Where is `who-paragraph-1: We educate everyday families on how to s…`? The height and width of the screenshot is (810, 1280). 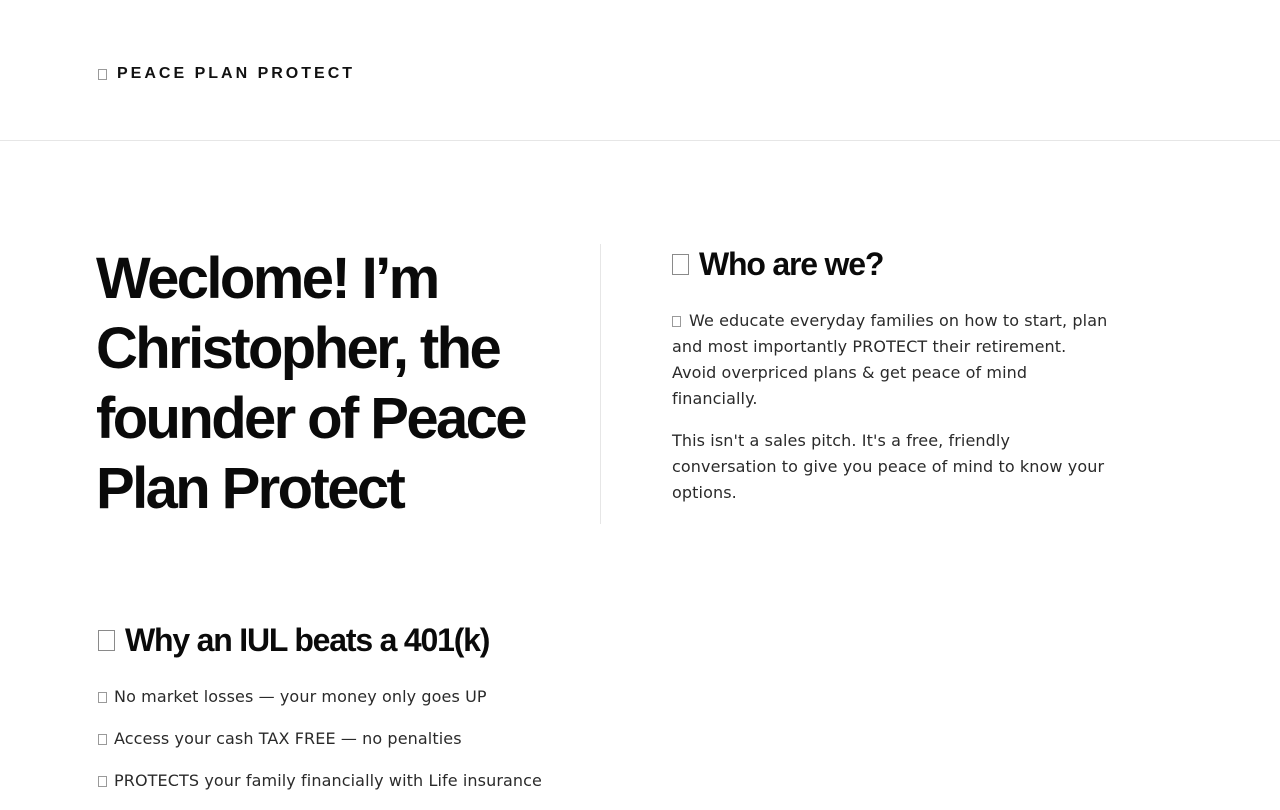 who-paragraph-1: We educate everyday families on how to s… is located at coordinates (892, 360).